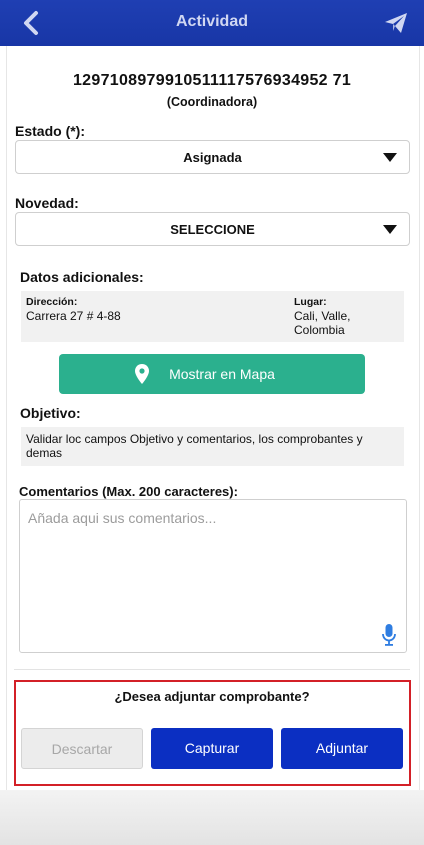 The height and width of the screenshot is (845, 424). Describe the element at coordinates (73, 316) in the screenshot. I see `direccion-value: Carrera 27 # 4-88` at that location.